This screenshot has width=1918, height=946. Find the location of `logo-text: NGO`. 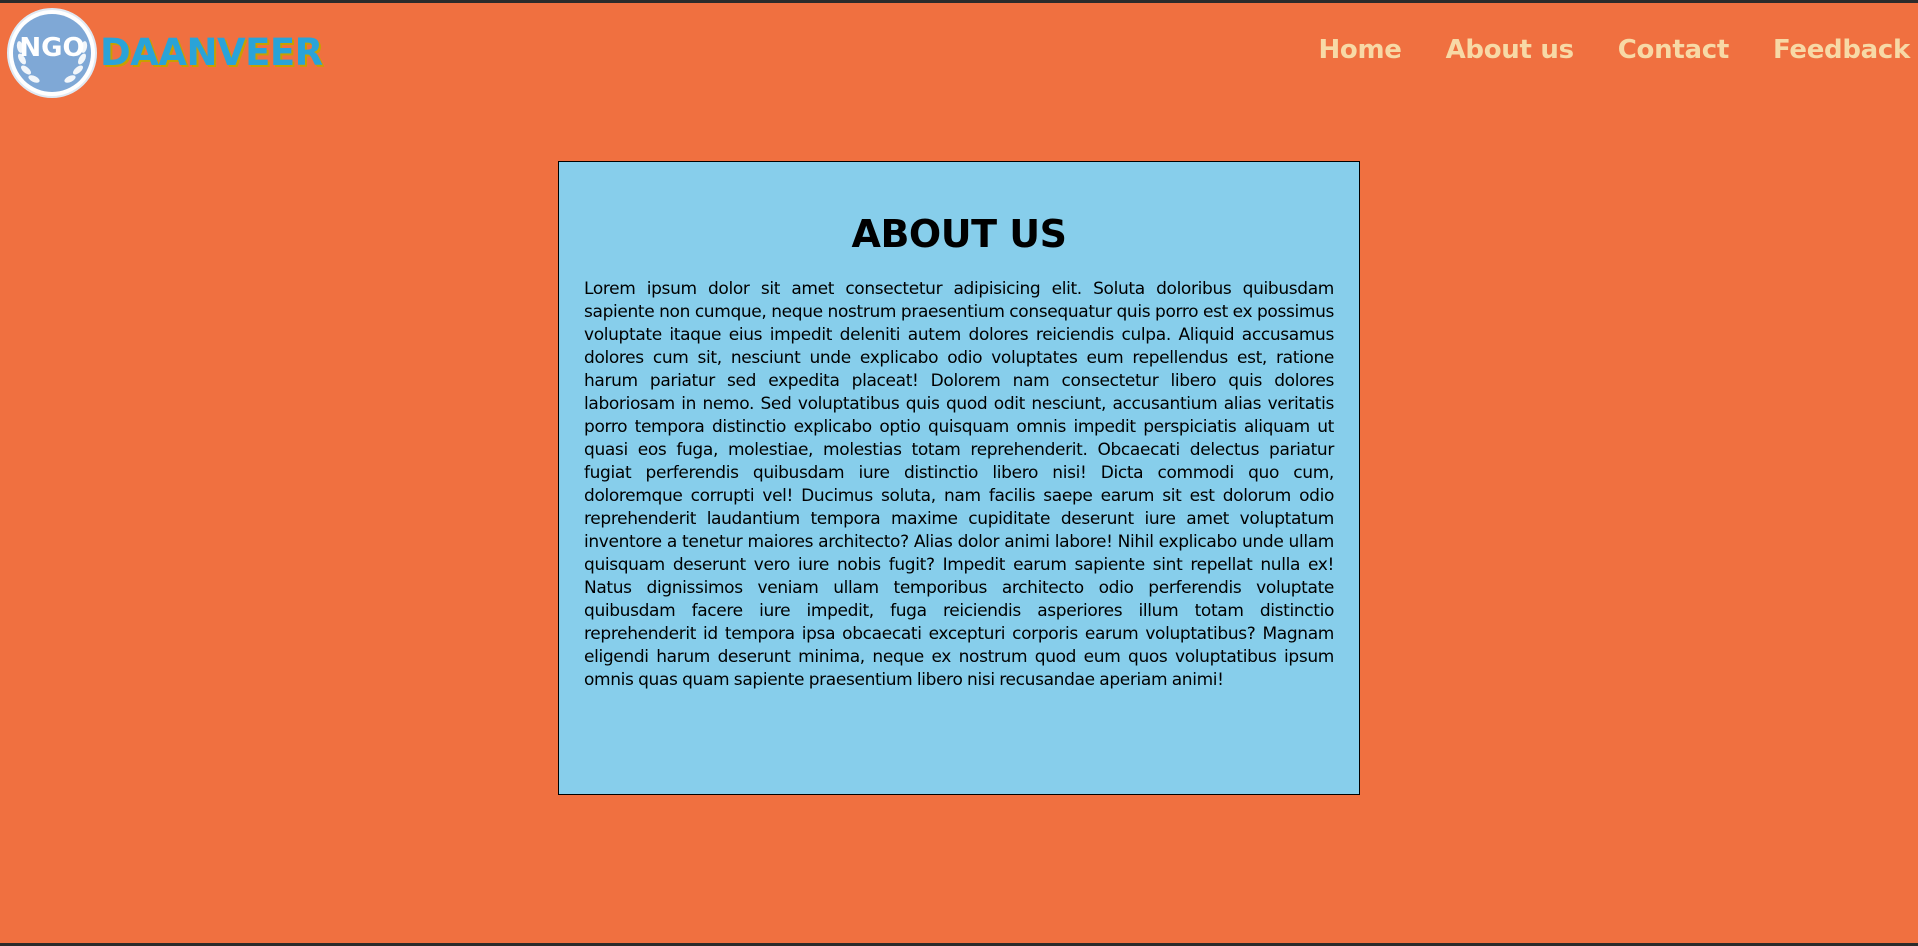

logo-text: NGO is located at coordinates (51, 48).